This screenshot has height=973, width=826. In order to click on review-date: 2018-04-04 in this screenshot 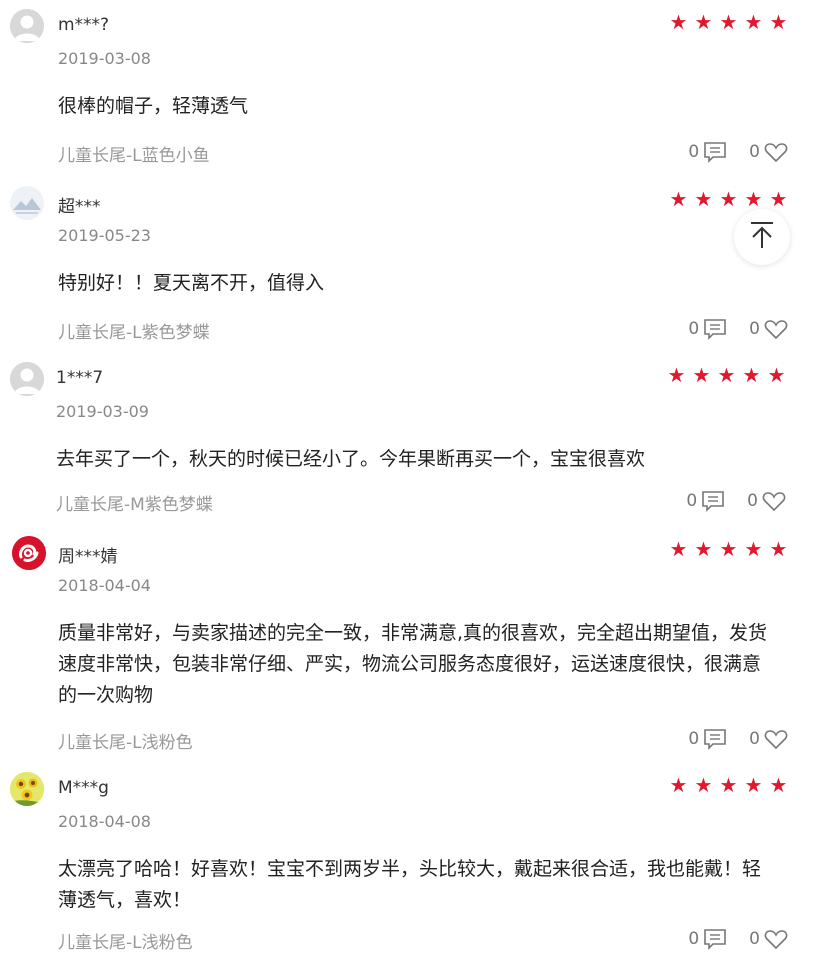, I will do `click(104, 585)`.